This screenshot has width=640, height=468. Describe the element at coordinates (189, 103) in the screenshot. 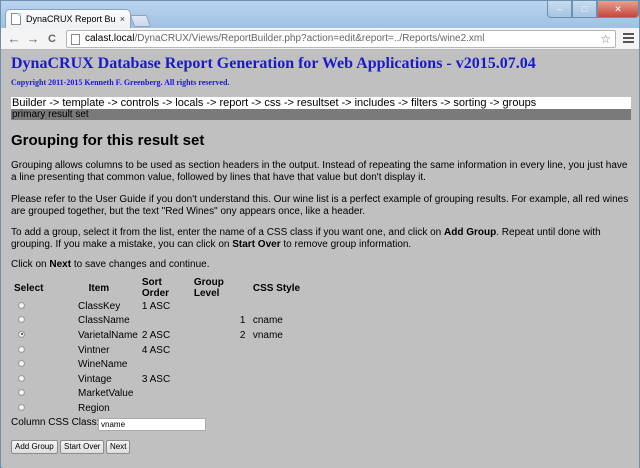

I see `breadcrumb-item-locals: locals` at that location.